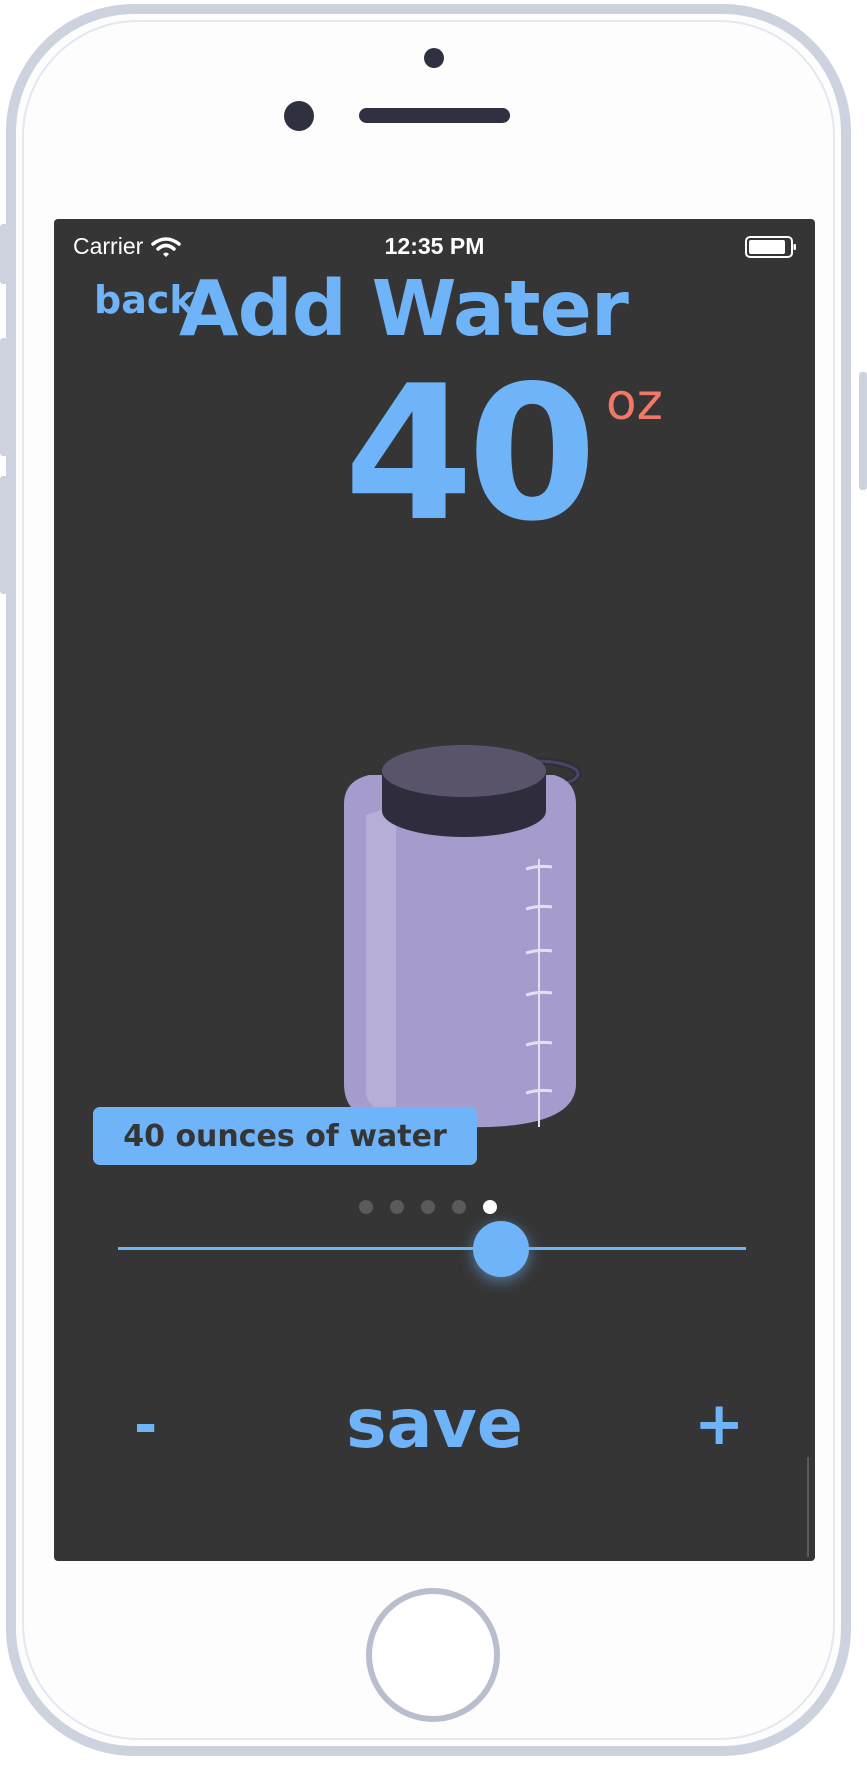 The image size is (867, 1766). What do you see at coordinates (719, 1424) in the screenshot?
I see `increase-button: +` at bounding box center [719, 1424].